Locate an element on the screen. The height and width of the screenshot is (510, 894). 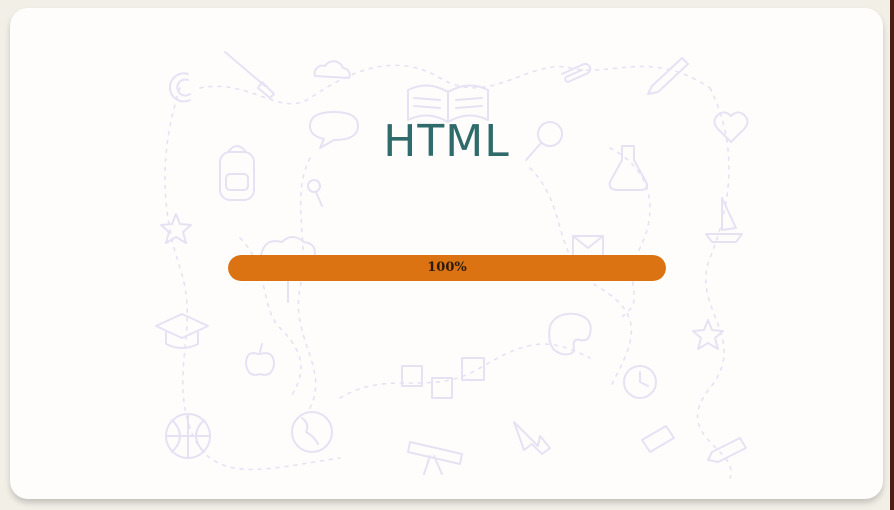
eraser-icon is located at coordinates (658, 439).